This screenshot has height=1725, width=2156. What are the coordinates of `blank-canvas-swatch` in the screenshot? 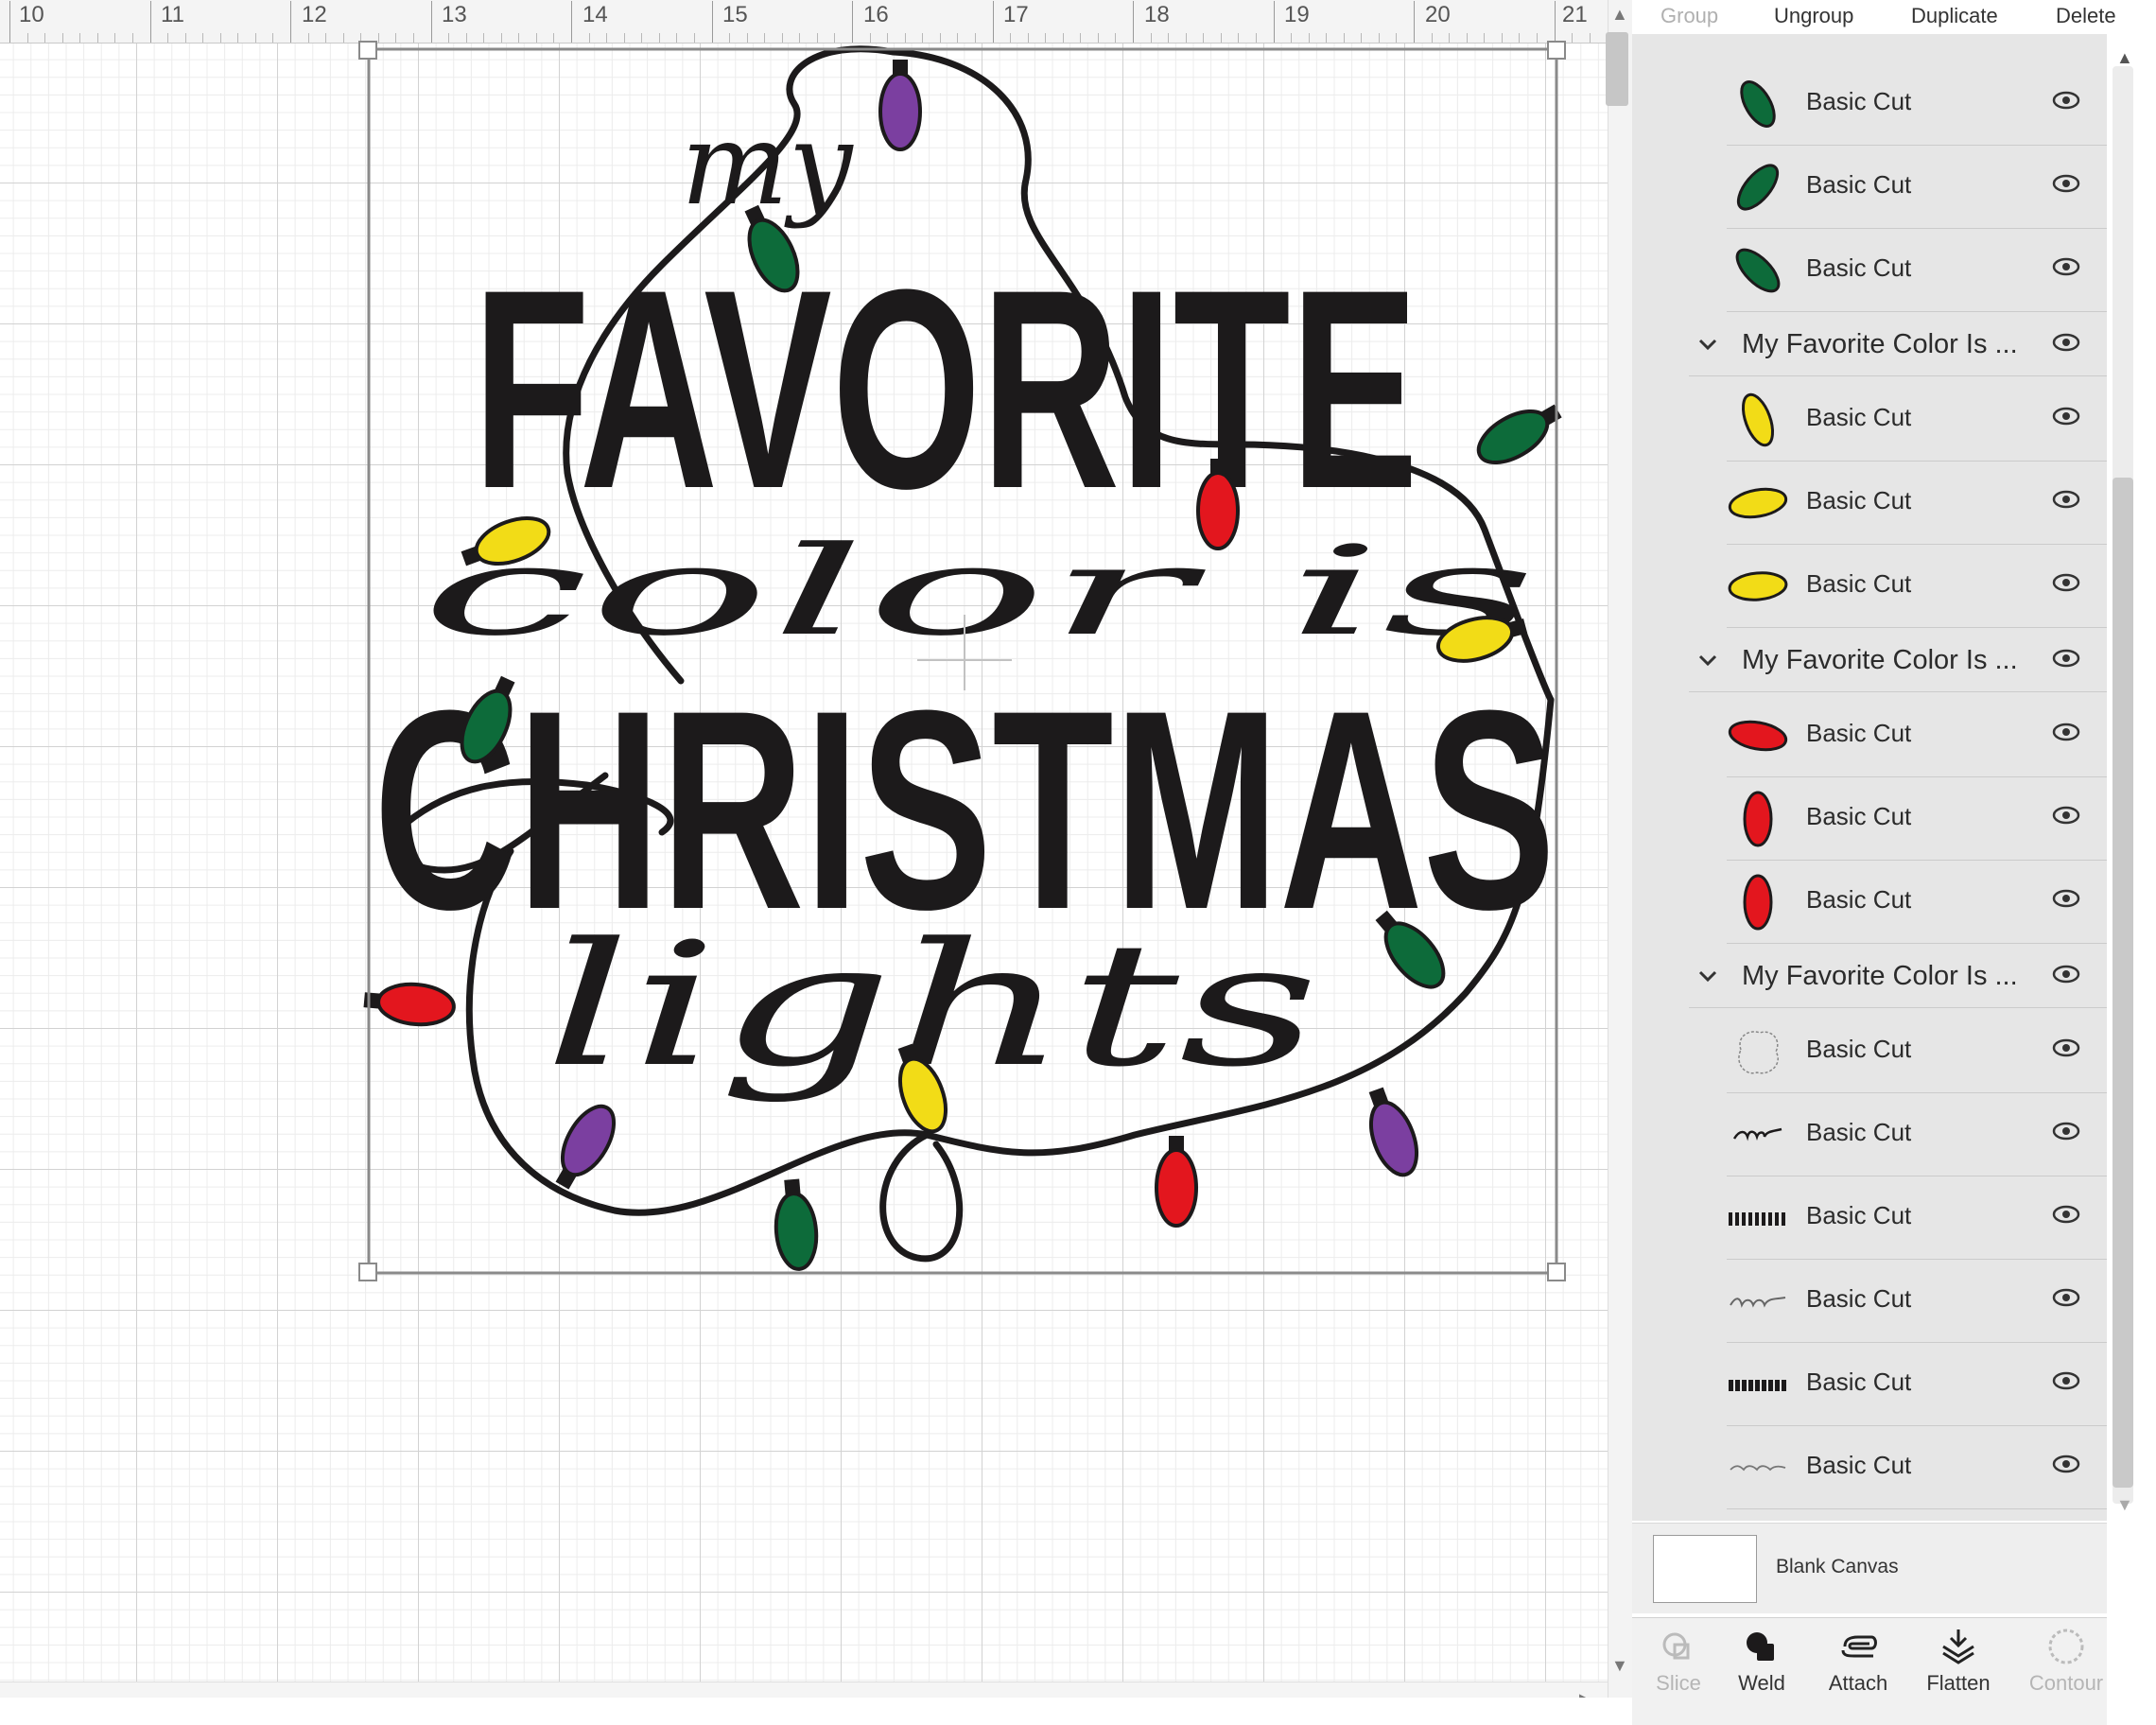 It's located at (1705, 1569).